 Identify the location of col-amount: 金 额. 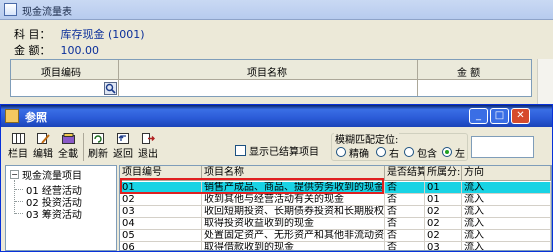
(469, 73).